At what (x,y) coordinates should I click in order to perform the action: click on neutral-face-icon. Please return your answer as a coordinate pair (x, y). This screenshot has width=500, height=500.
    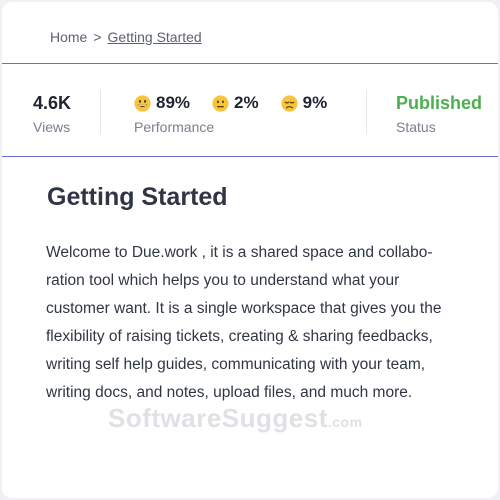
    Looking at the image, I should click on (220, 103).